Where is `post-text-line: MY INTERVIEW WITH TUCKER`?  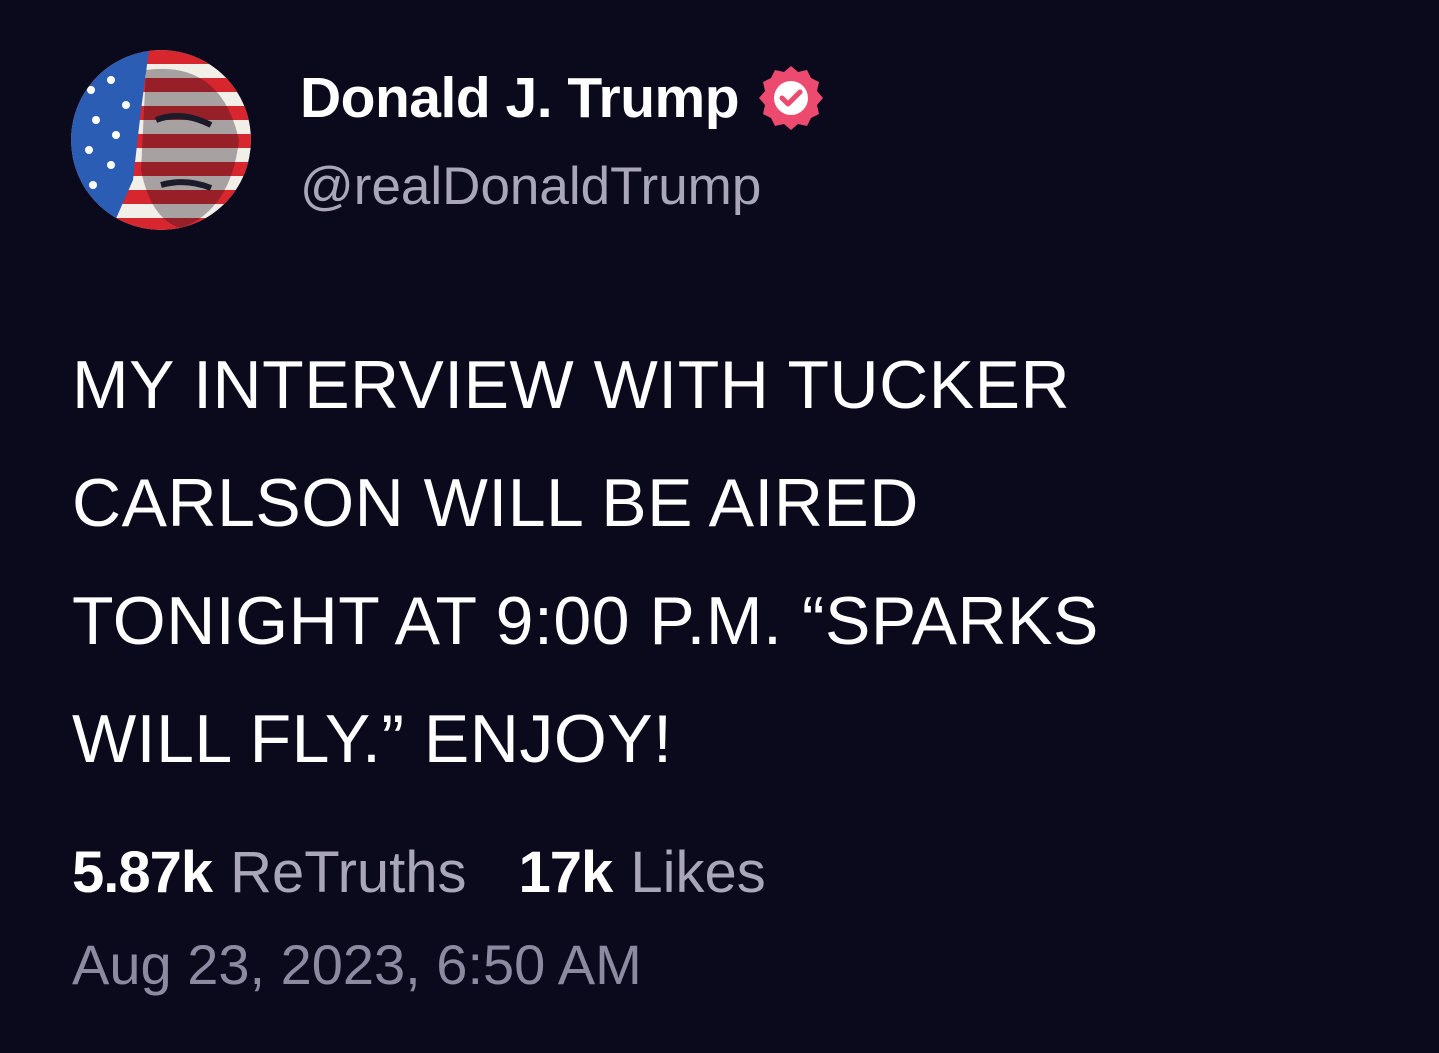
post-text-line: MY INTERVIEW WITH TUCKER is located at coordinates (571, 385).